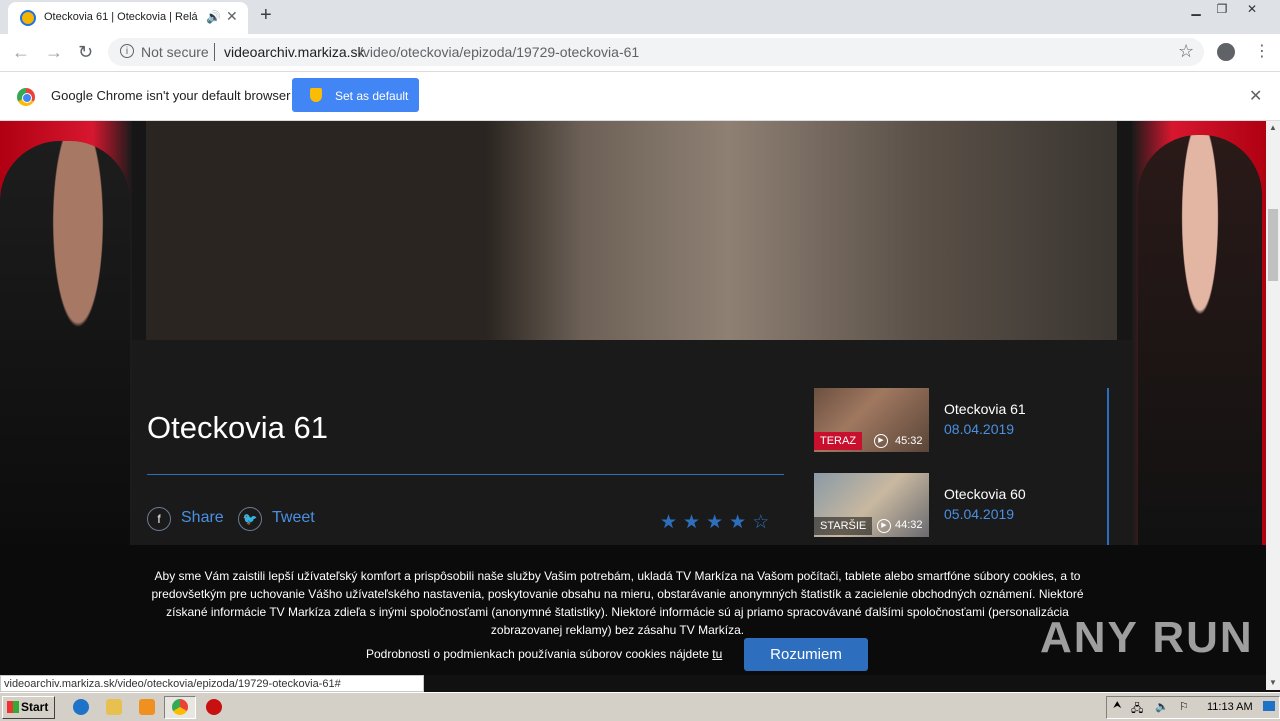 The width and height of the screenshot is (1280, 721). I want to click on security-label: Not secure, so click(175, 52).